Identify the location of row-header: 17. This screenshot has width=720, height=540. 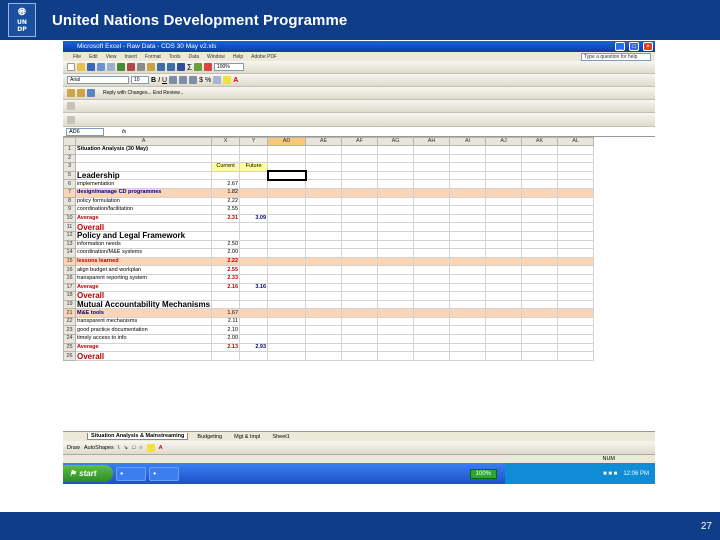
(69, 287).